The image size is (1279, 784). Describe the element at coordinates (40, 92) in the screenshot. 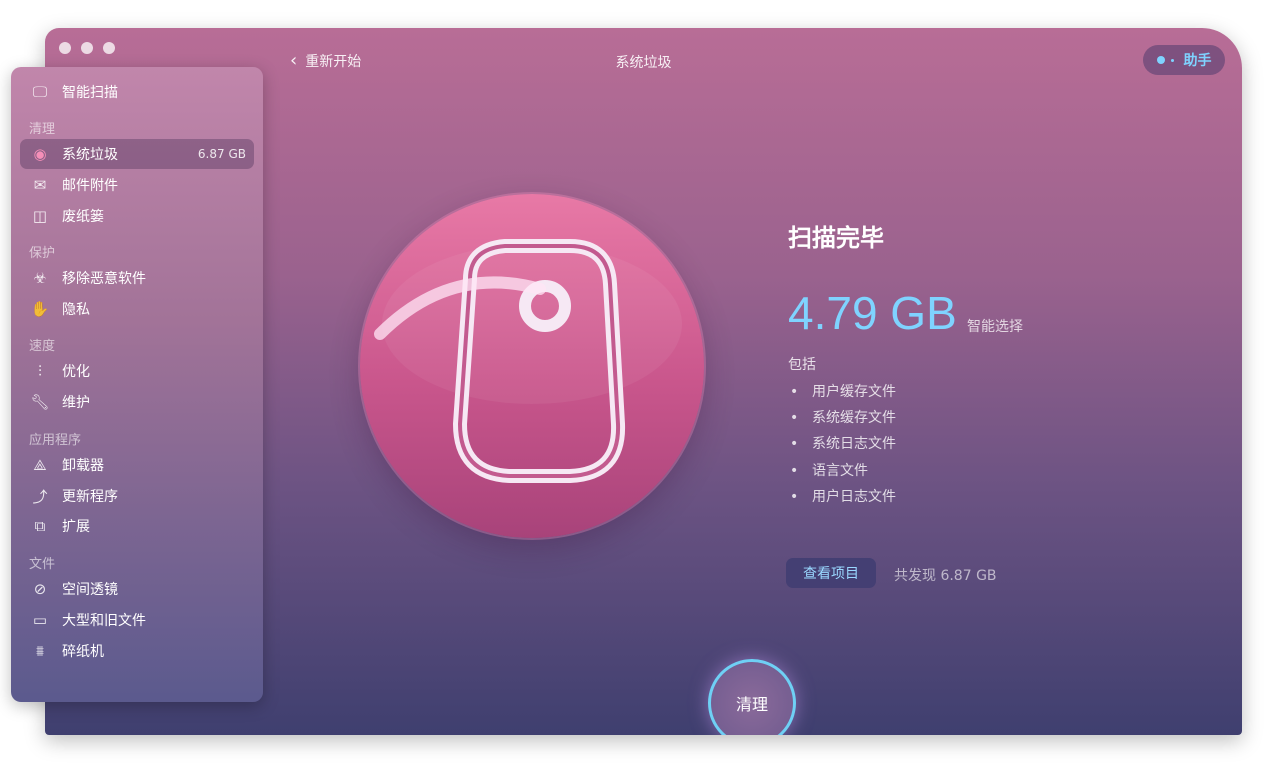

I see `monitor-icon: 🖵` at that location.